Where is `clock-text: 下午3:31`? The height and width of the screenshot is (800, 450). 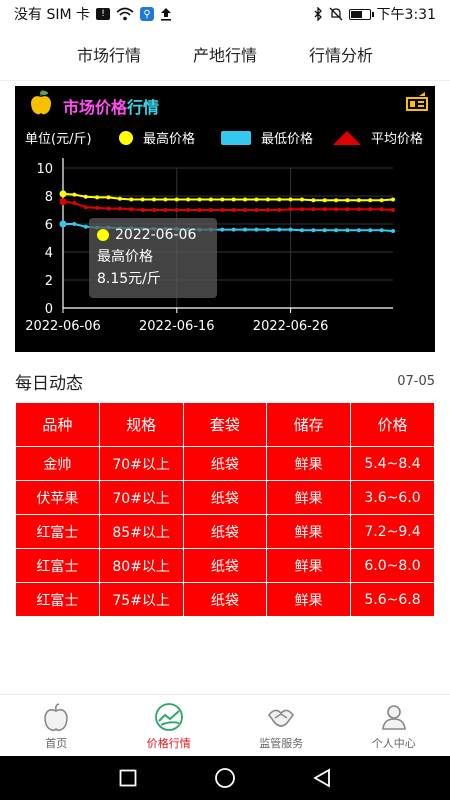 clock-text: 下午3:31 is located at coordinates (406, 15).